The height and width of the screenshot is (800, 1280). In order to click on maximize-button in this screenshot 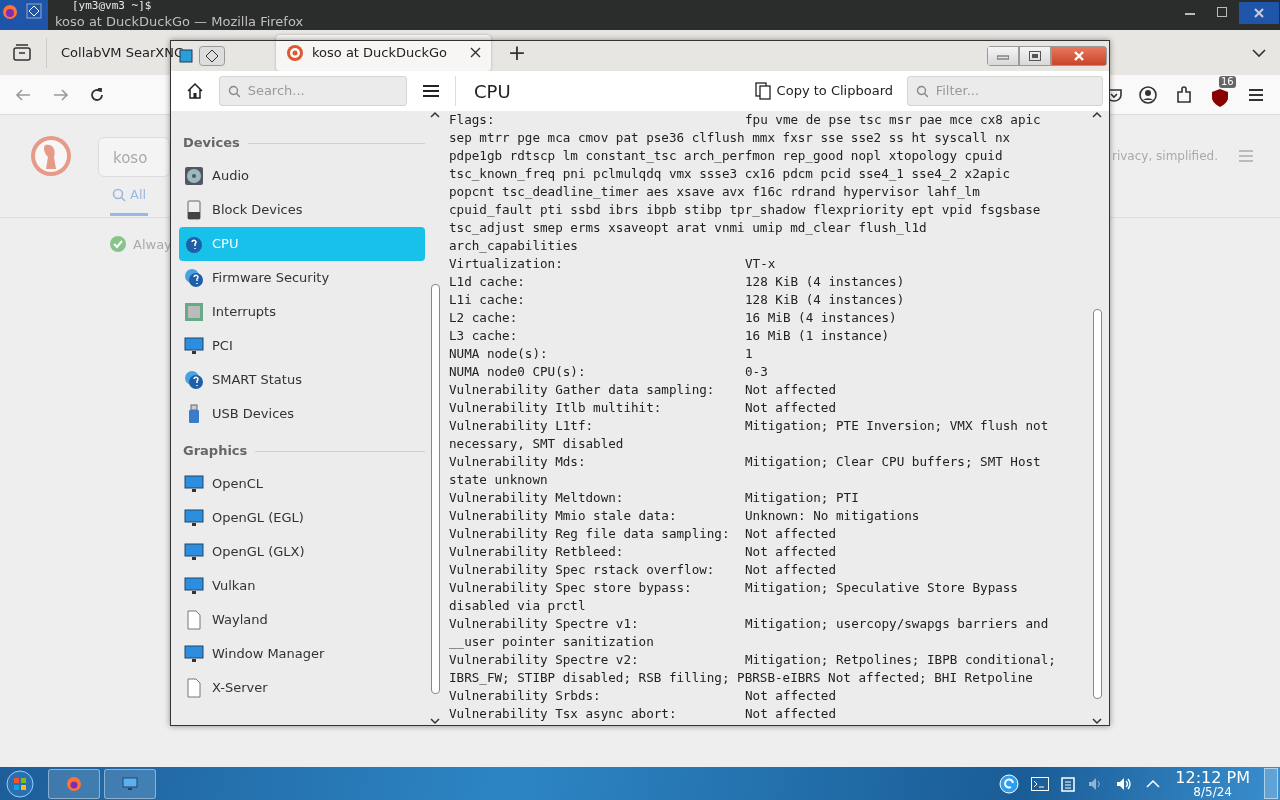, I will do `click(1035, 56)`.